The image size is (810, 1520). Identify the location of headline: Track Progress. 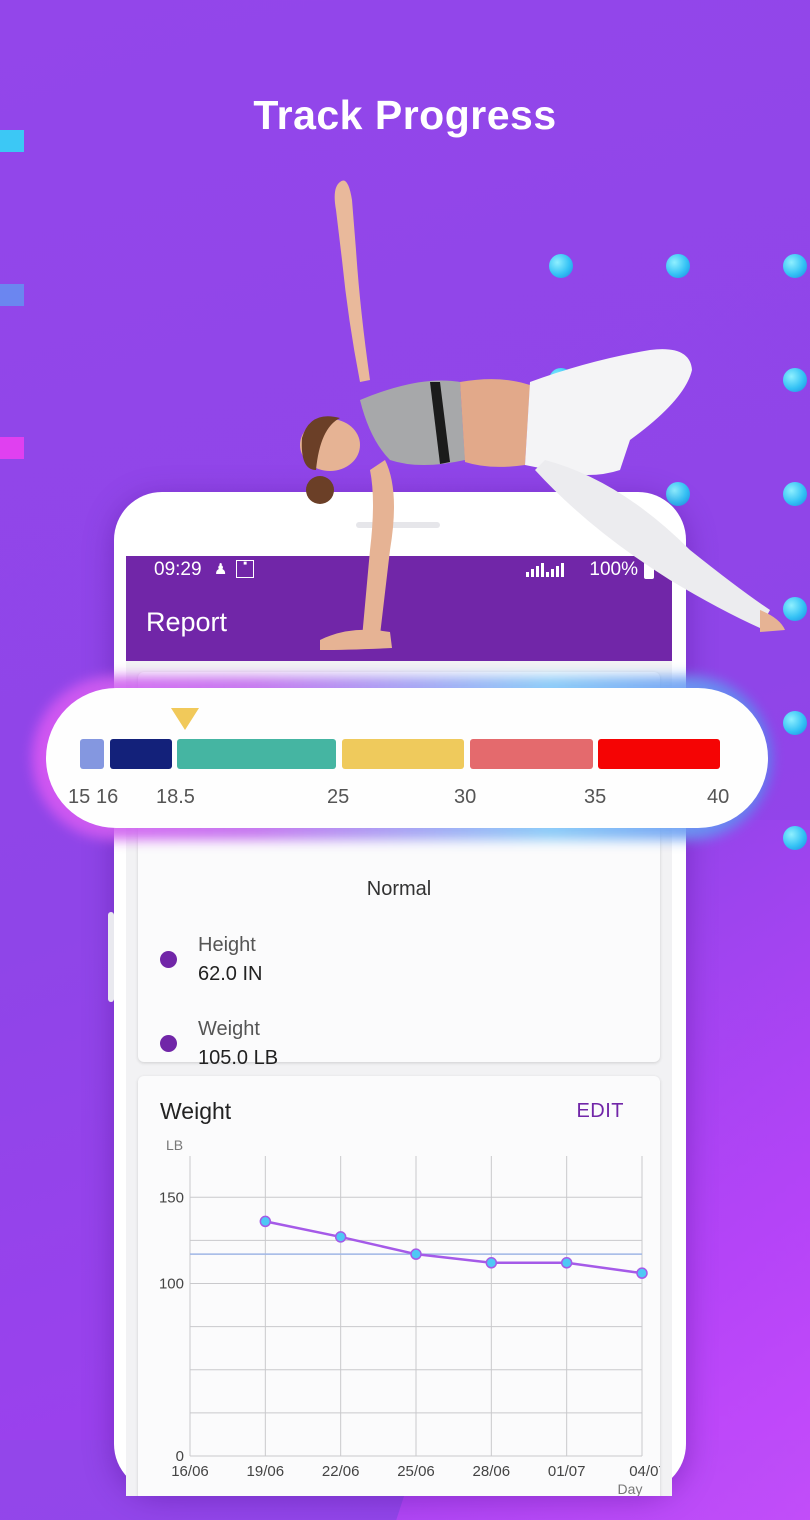
(405, 115).